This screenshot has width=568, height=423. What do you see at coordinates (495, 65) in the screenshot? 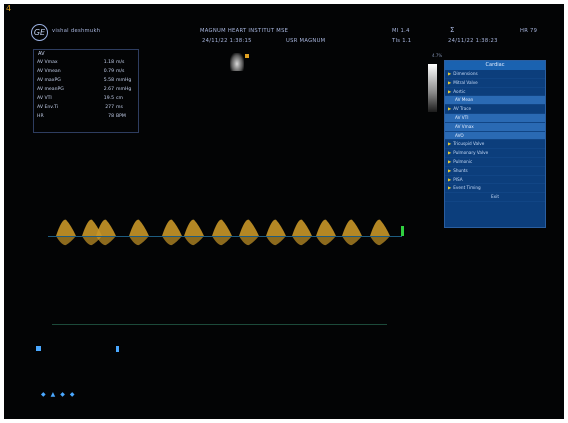
I see `menu-title: Cardiac` at bounding box center [495, 65].